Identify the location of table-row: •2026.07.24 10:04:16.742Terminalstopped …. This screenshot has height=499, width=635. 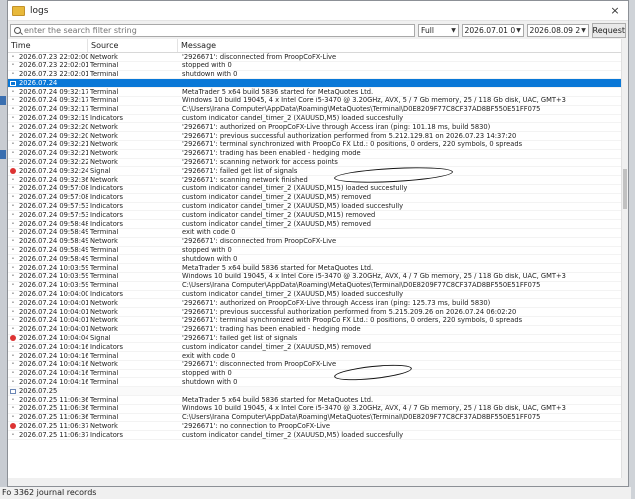
(318, 374).